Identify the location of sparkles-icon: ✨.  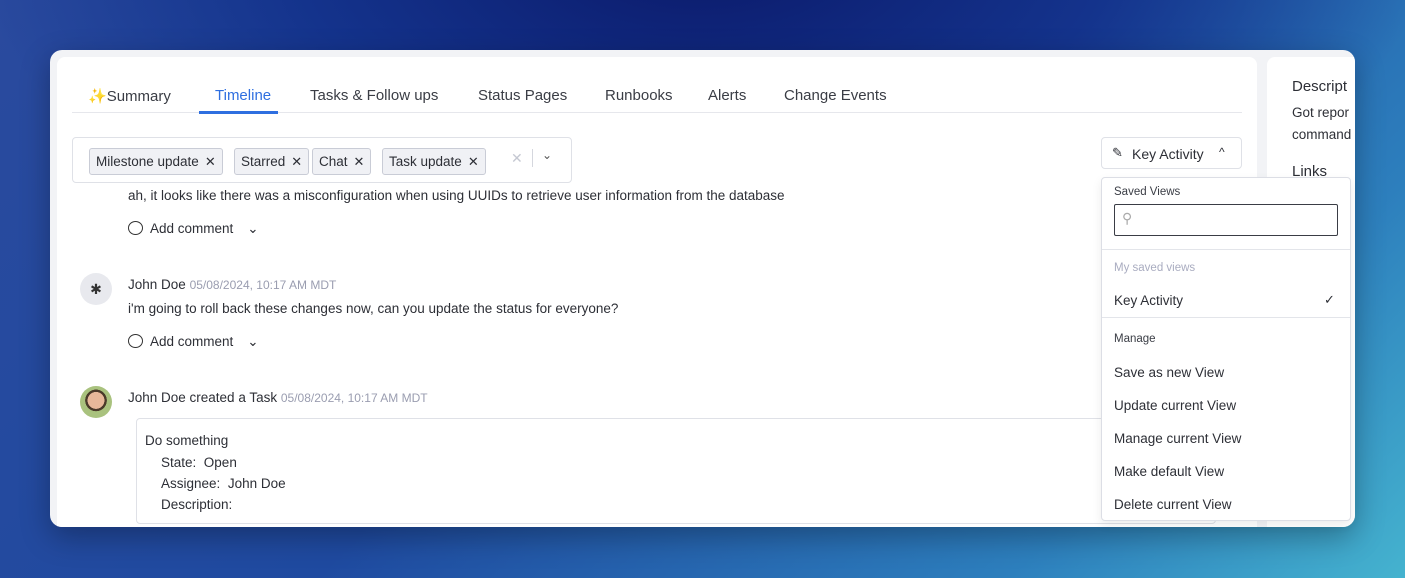
(97, 96).